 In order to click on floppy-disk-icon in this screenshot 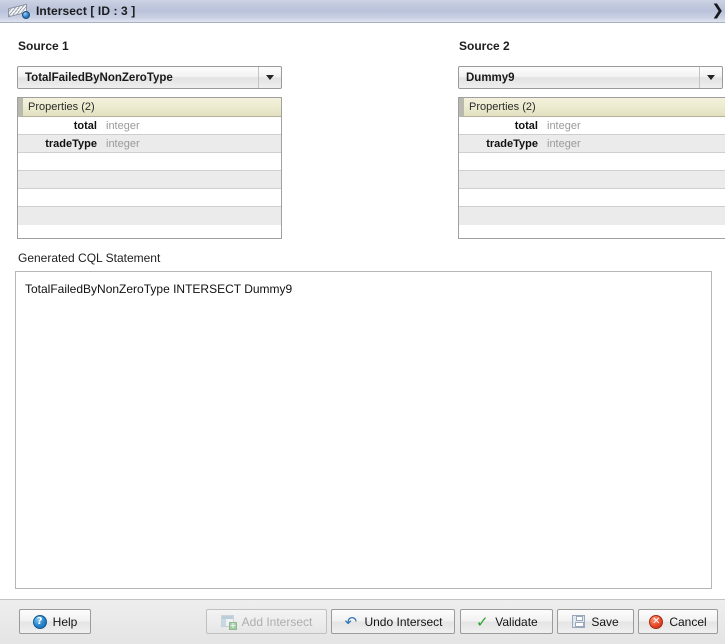, I will do `click(579, 621)`.